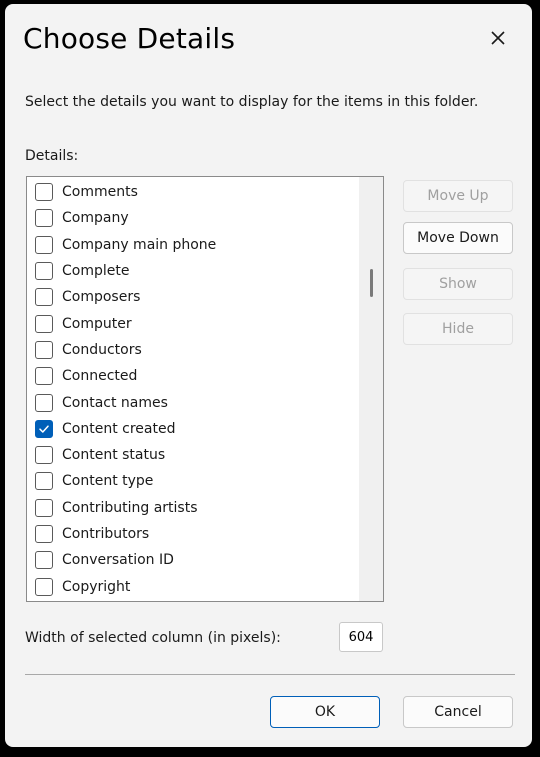  Describe the element at coordinates (458, 712) in the screenshot. I see `cancel-button: Cancel` at that location.